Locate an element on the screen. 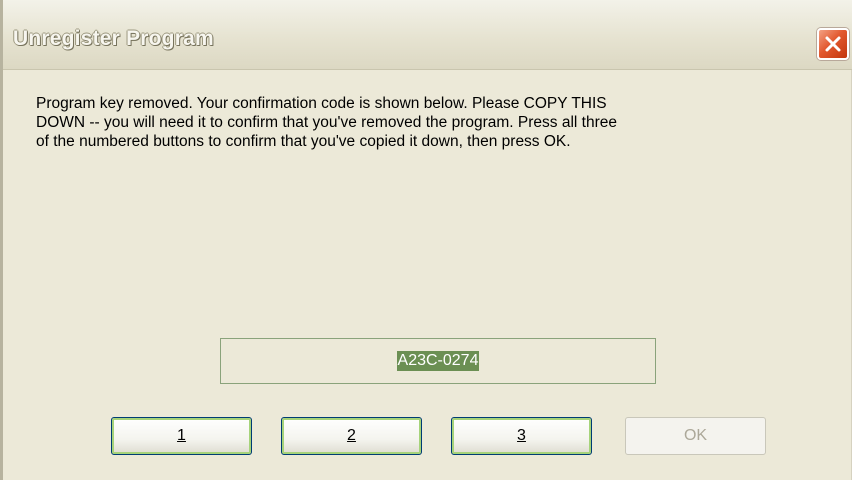 Image resolution: width=852 pixels, height=480 pixels. confirm-button-2: 2 is located at coordinates (351, 436).